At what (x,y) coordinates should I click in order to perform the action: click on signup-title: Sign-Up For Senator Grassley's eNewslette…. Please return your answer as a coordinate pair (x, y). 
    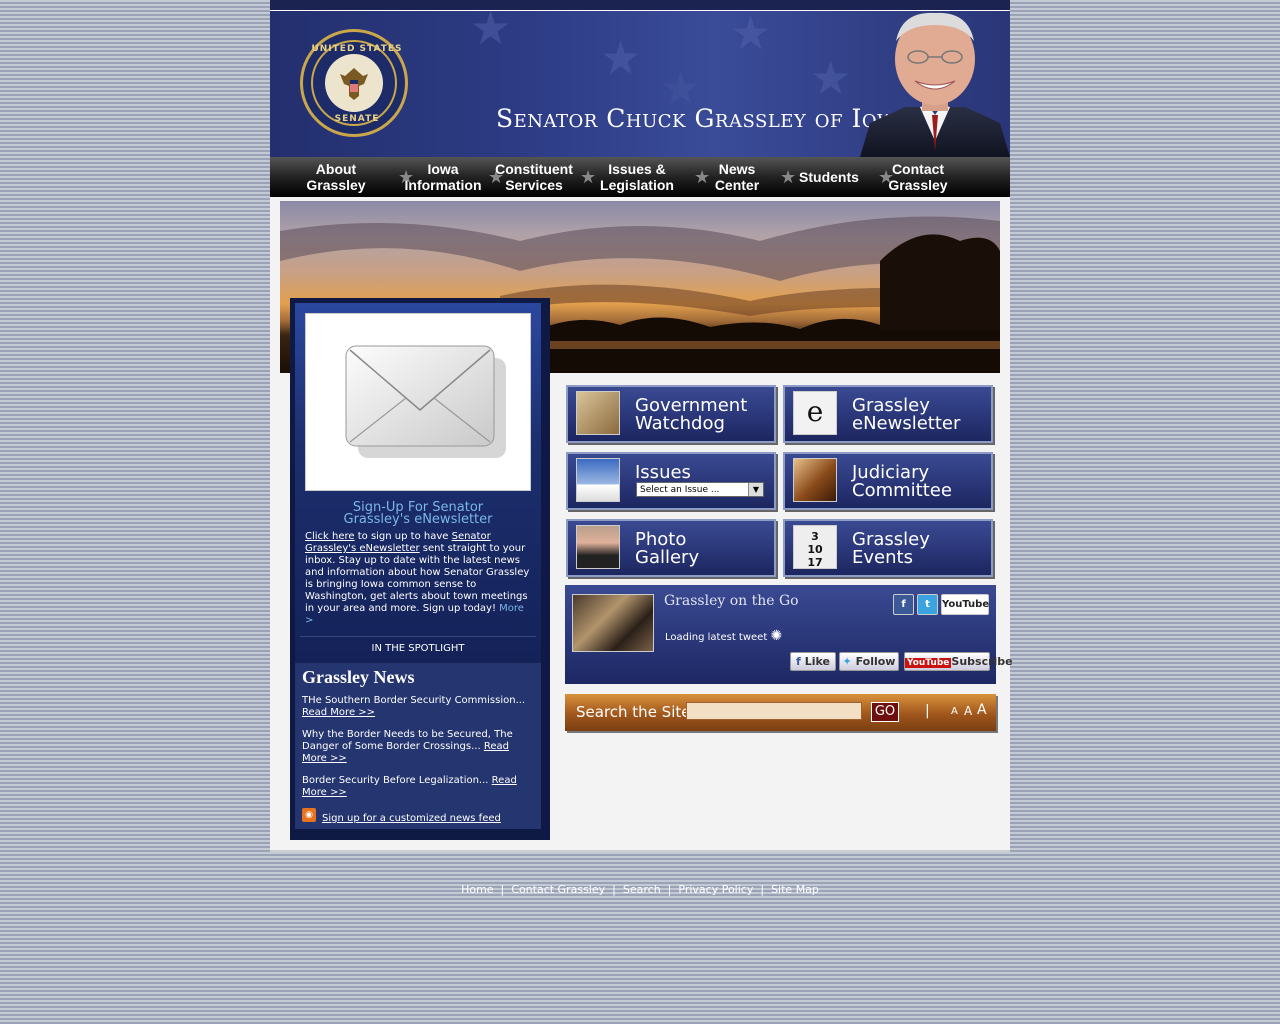
    Looking at the image, I should click on (418, 513).